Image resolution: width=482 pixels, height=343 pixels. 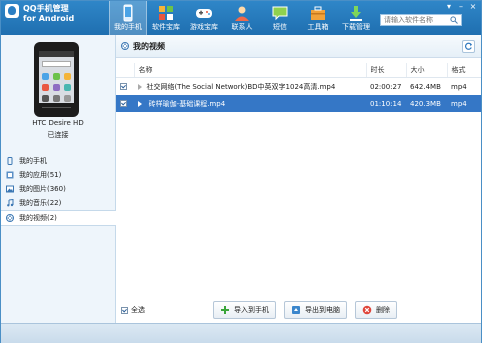 I want to click on contacts-icon, so click(x=242, y=13).